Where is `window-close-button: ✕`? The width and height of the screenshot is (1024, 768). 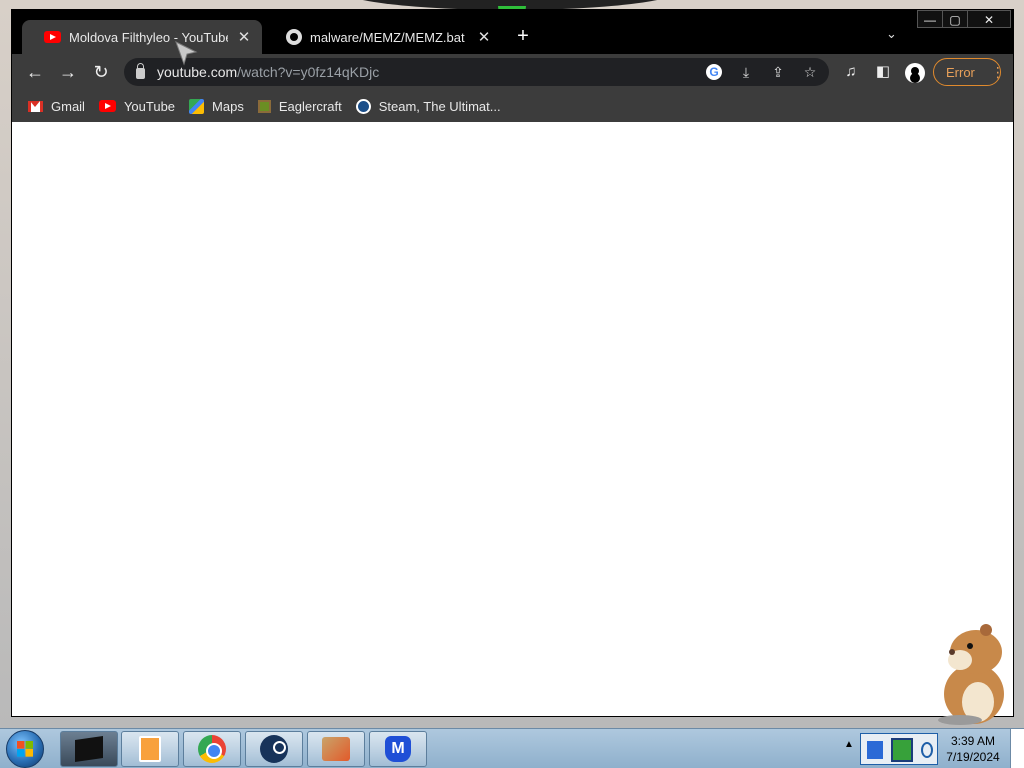 window-close-button: ✕ is located at coordinates (989, 19).